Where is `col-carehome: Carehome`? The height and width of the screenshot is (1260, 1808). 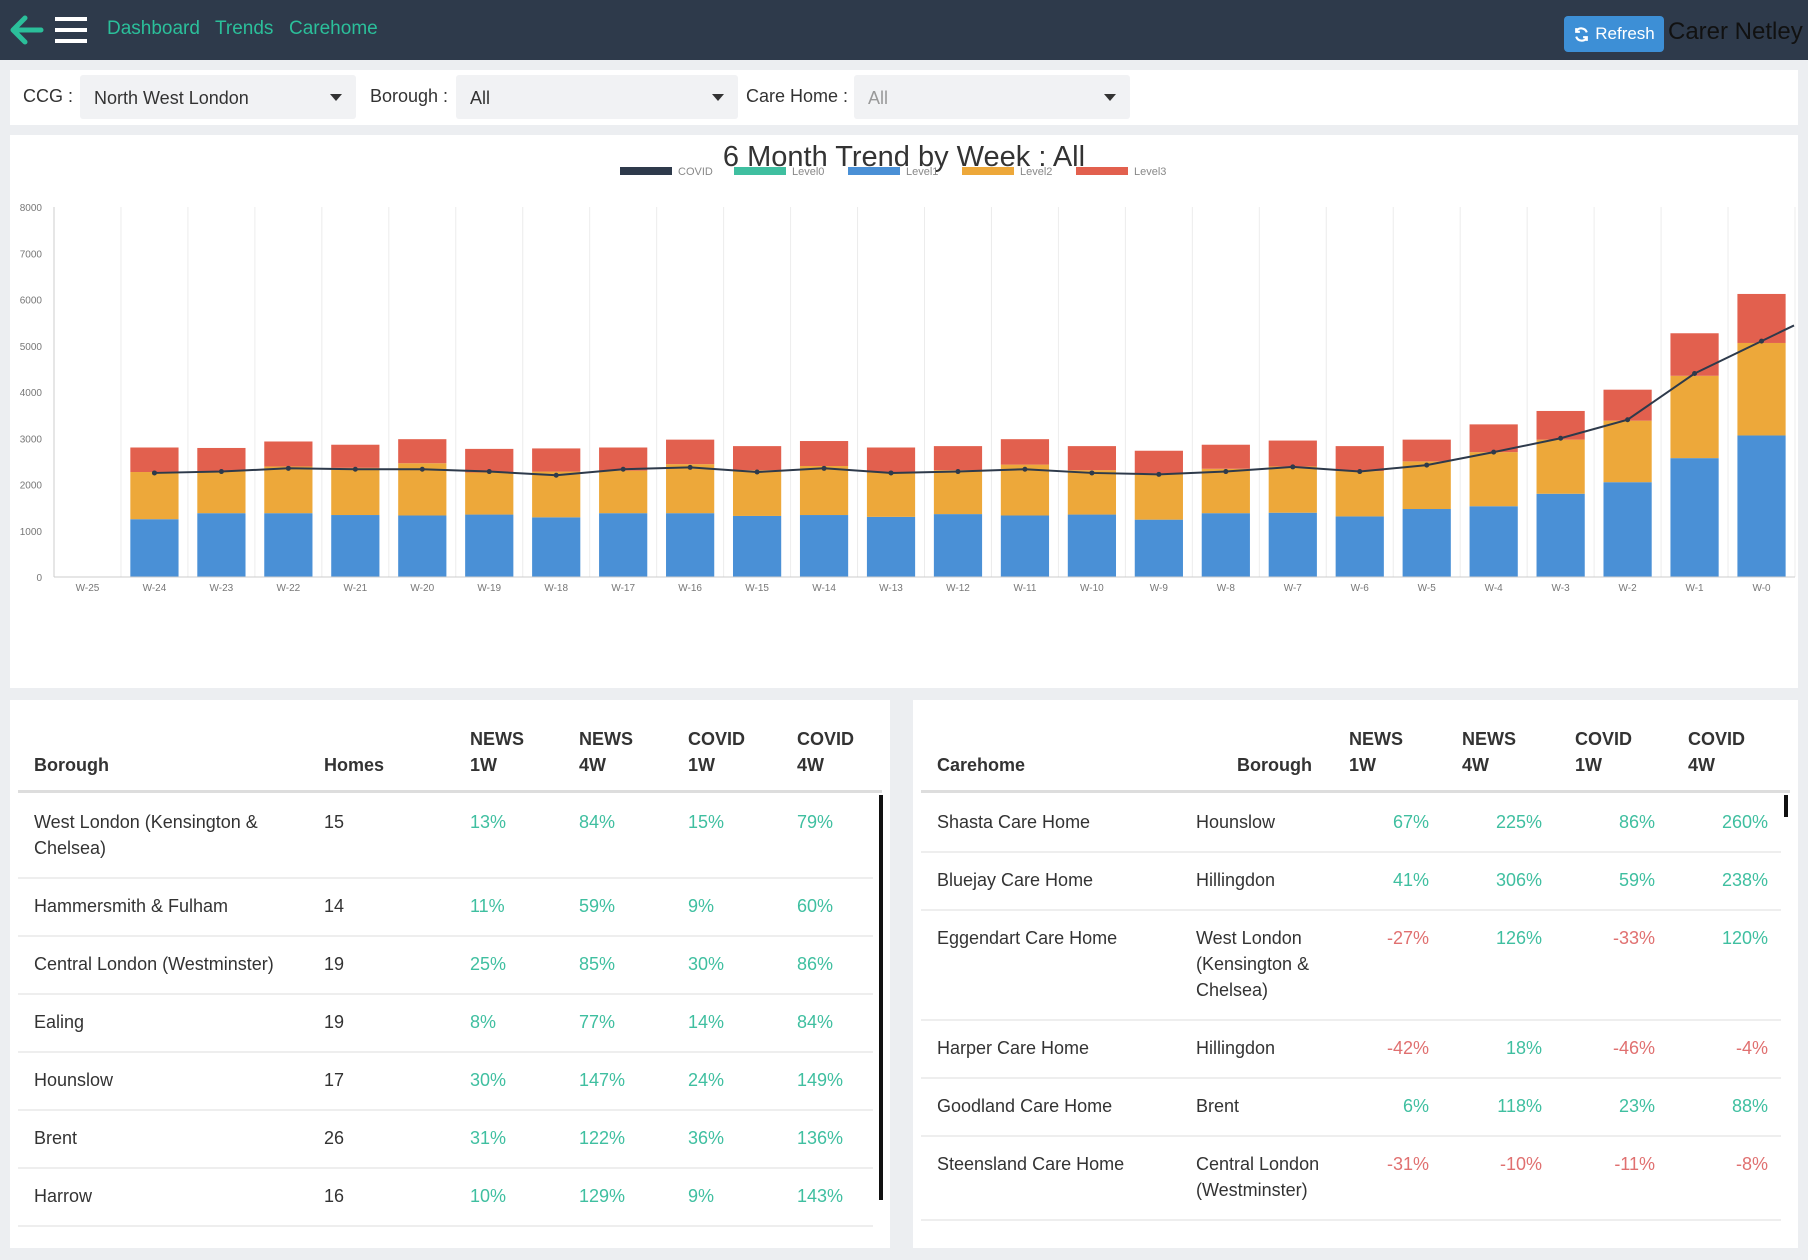
col-carehome: Carehome is located at coordinates (981, 765).